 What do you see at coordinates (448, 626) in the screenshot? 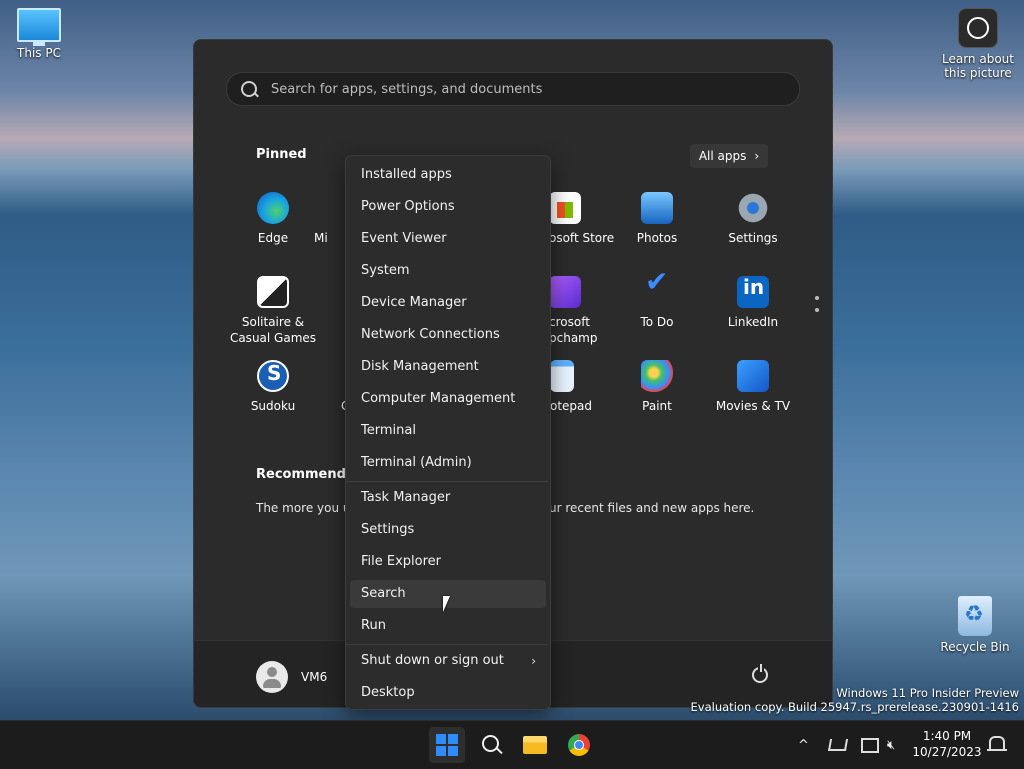
I see `menu-item-run: Run` at bounding box center [448, 626].